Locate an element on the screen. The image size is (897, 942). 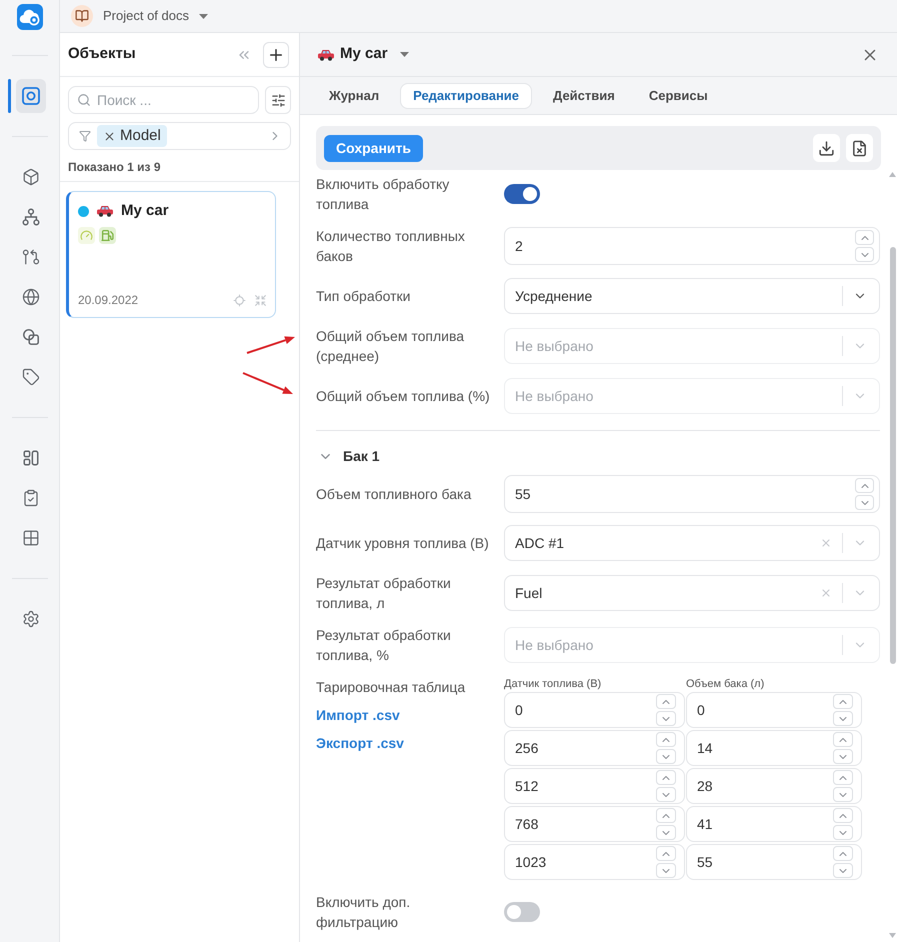
dropdown-field: Усреднение is located at coordinates (692, 296).